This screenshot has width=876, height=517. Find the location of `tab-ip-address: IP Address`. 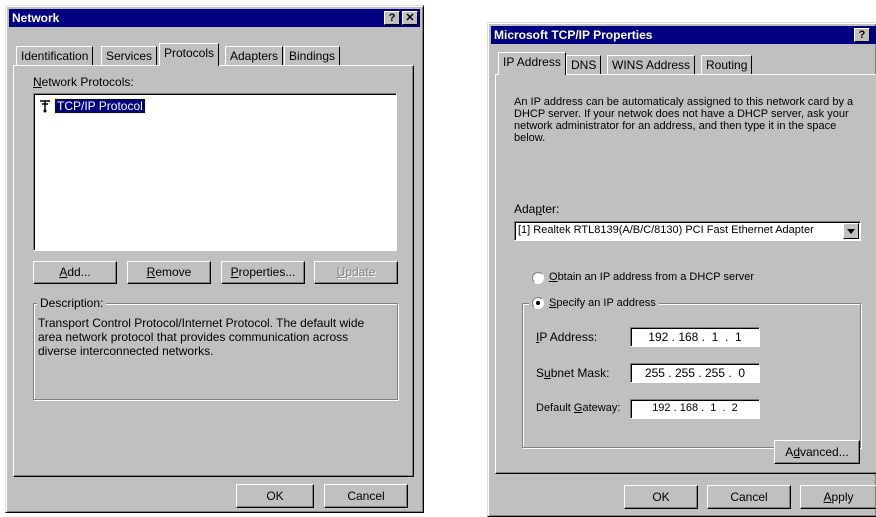

tab-ip-address: IP Address is located at coordinates (532, 63).